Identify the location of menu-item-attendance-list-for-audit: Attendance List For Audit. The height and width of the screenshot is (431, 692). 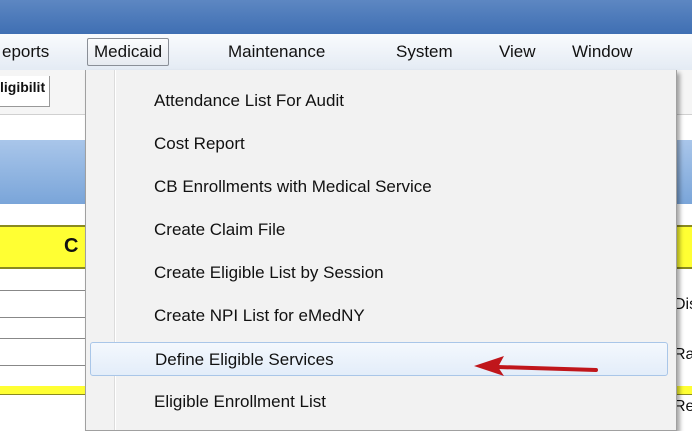
(379, 101).